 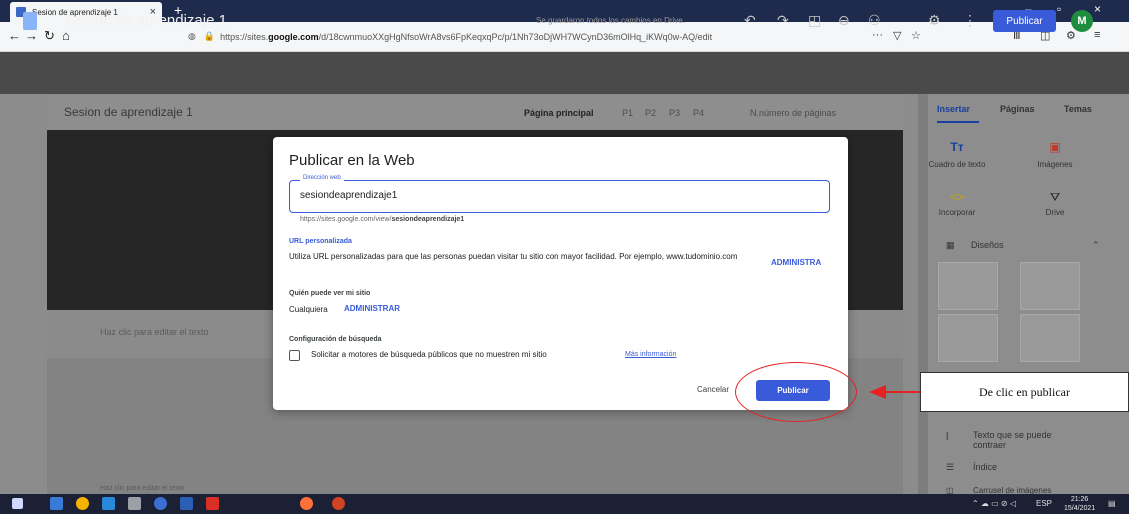 I want to click on nav-home: Página principal, so click(x=559, y=113).